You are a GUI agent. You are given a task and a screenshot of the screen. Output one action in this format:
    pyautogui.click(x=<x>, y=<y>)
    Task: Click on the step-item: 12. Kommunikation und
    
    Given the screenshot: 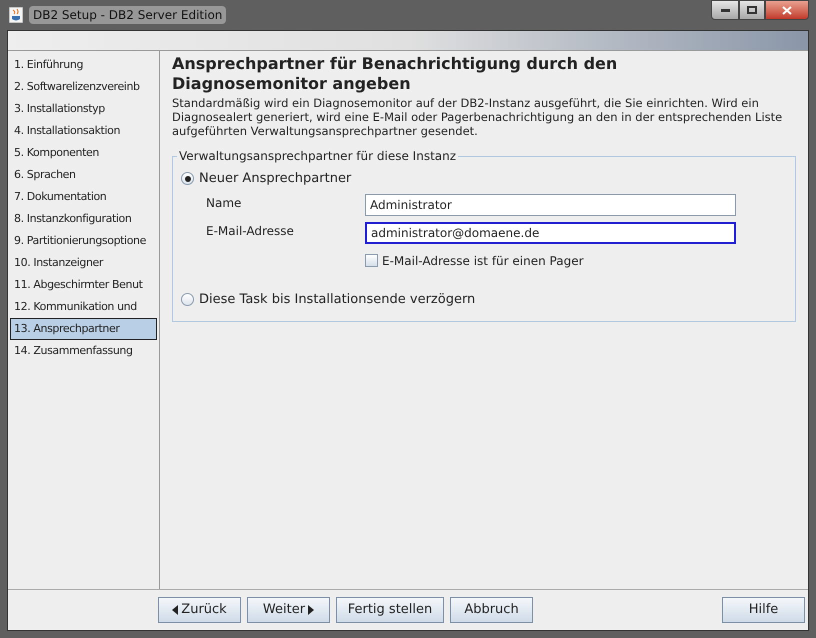 What is the action you would take?
    pyautogui.click(x=83, y=307)
    